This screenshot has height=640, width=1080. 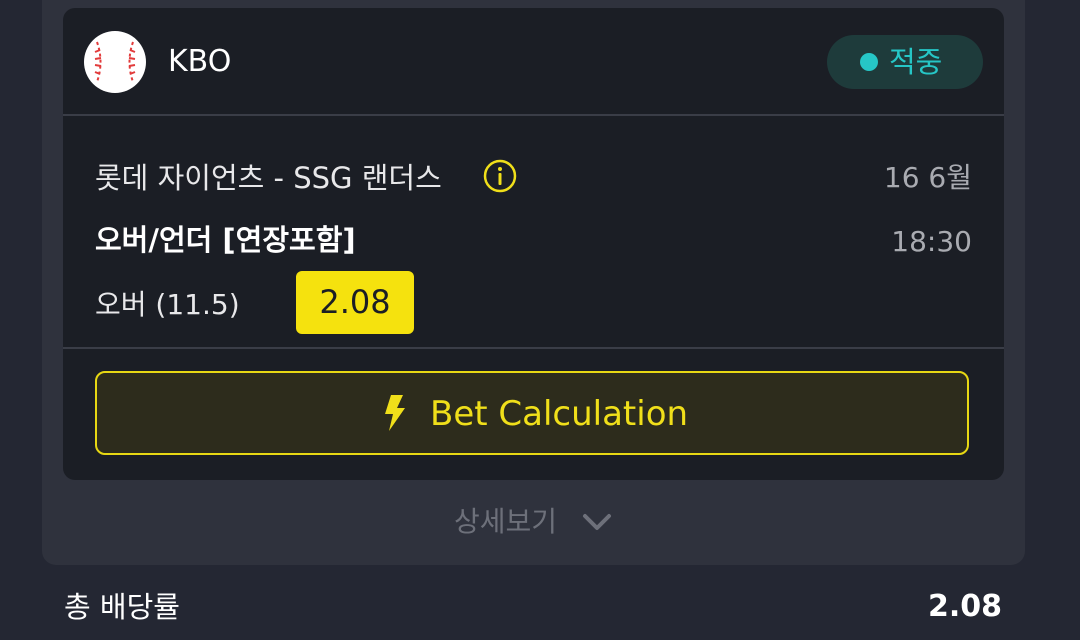 I want to click on status-label: 적중, so click(x=916, y=62).